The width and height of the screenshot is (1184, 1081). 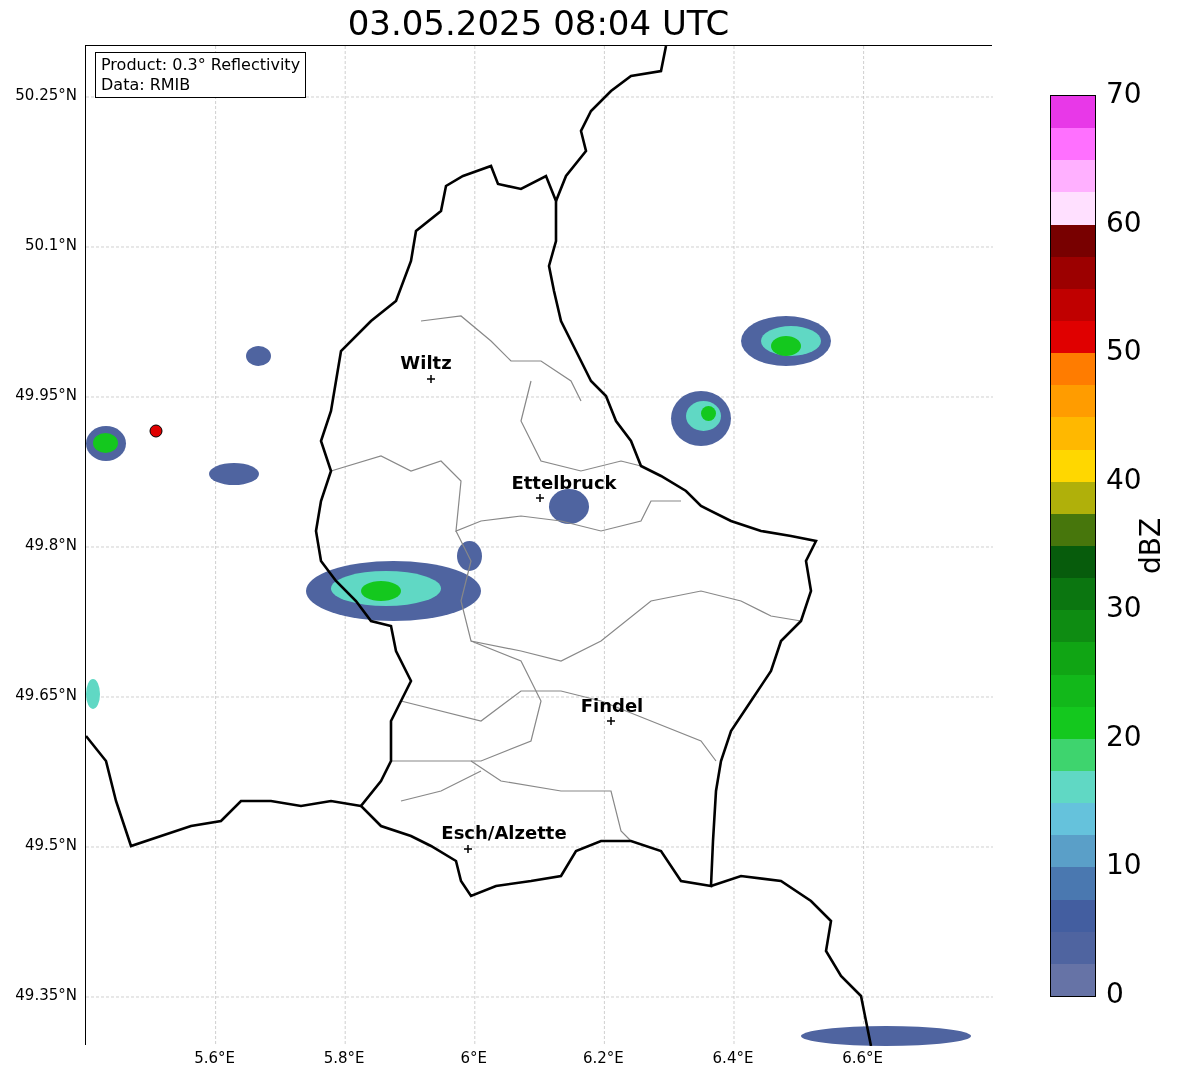 What do you see at coordinates (733, 1058) in the screenshot?
I see `axis-tick-label: 6.4°E` at bounding box center [733, 1058].